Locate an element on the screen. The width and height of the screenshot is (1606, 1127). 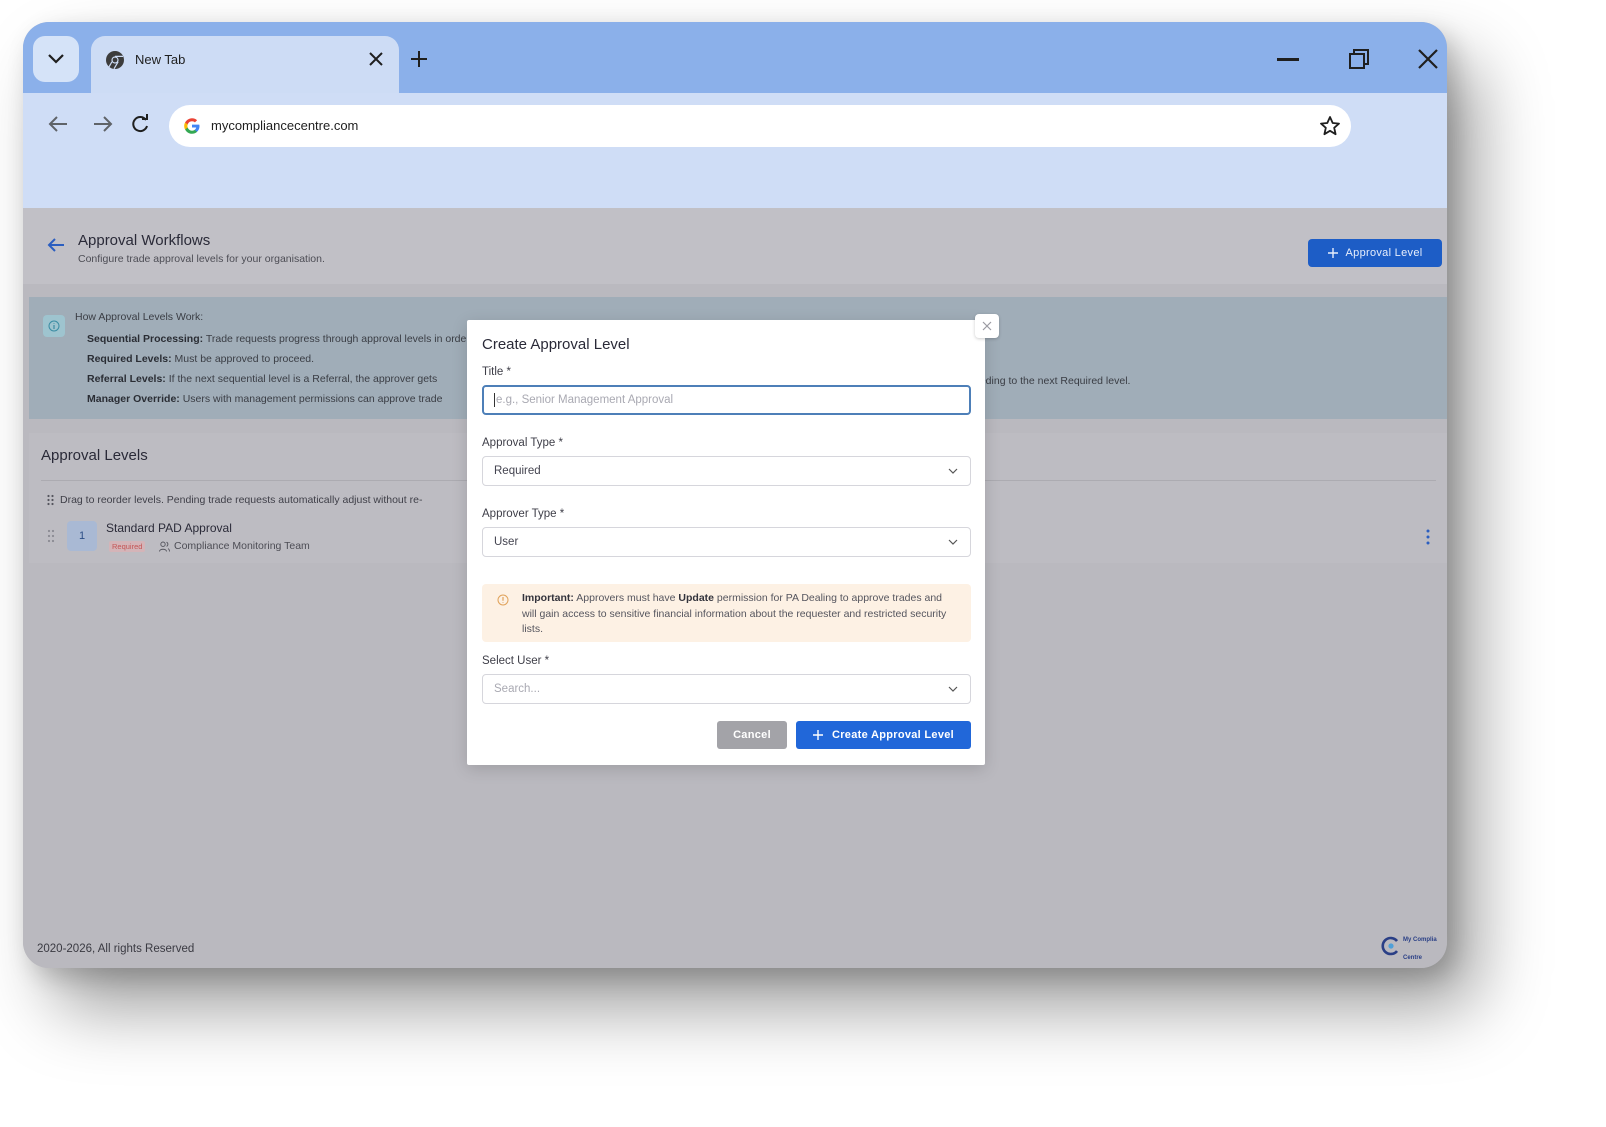
logo-icon is located at coordinates (1390, 946).